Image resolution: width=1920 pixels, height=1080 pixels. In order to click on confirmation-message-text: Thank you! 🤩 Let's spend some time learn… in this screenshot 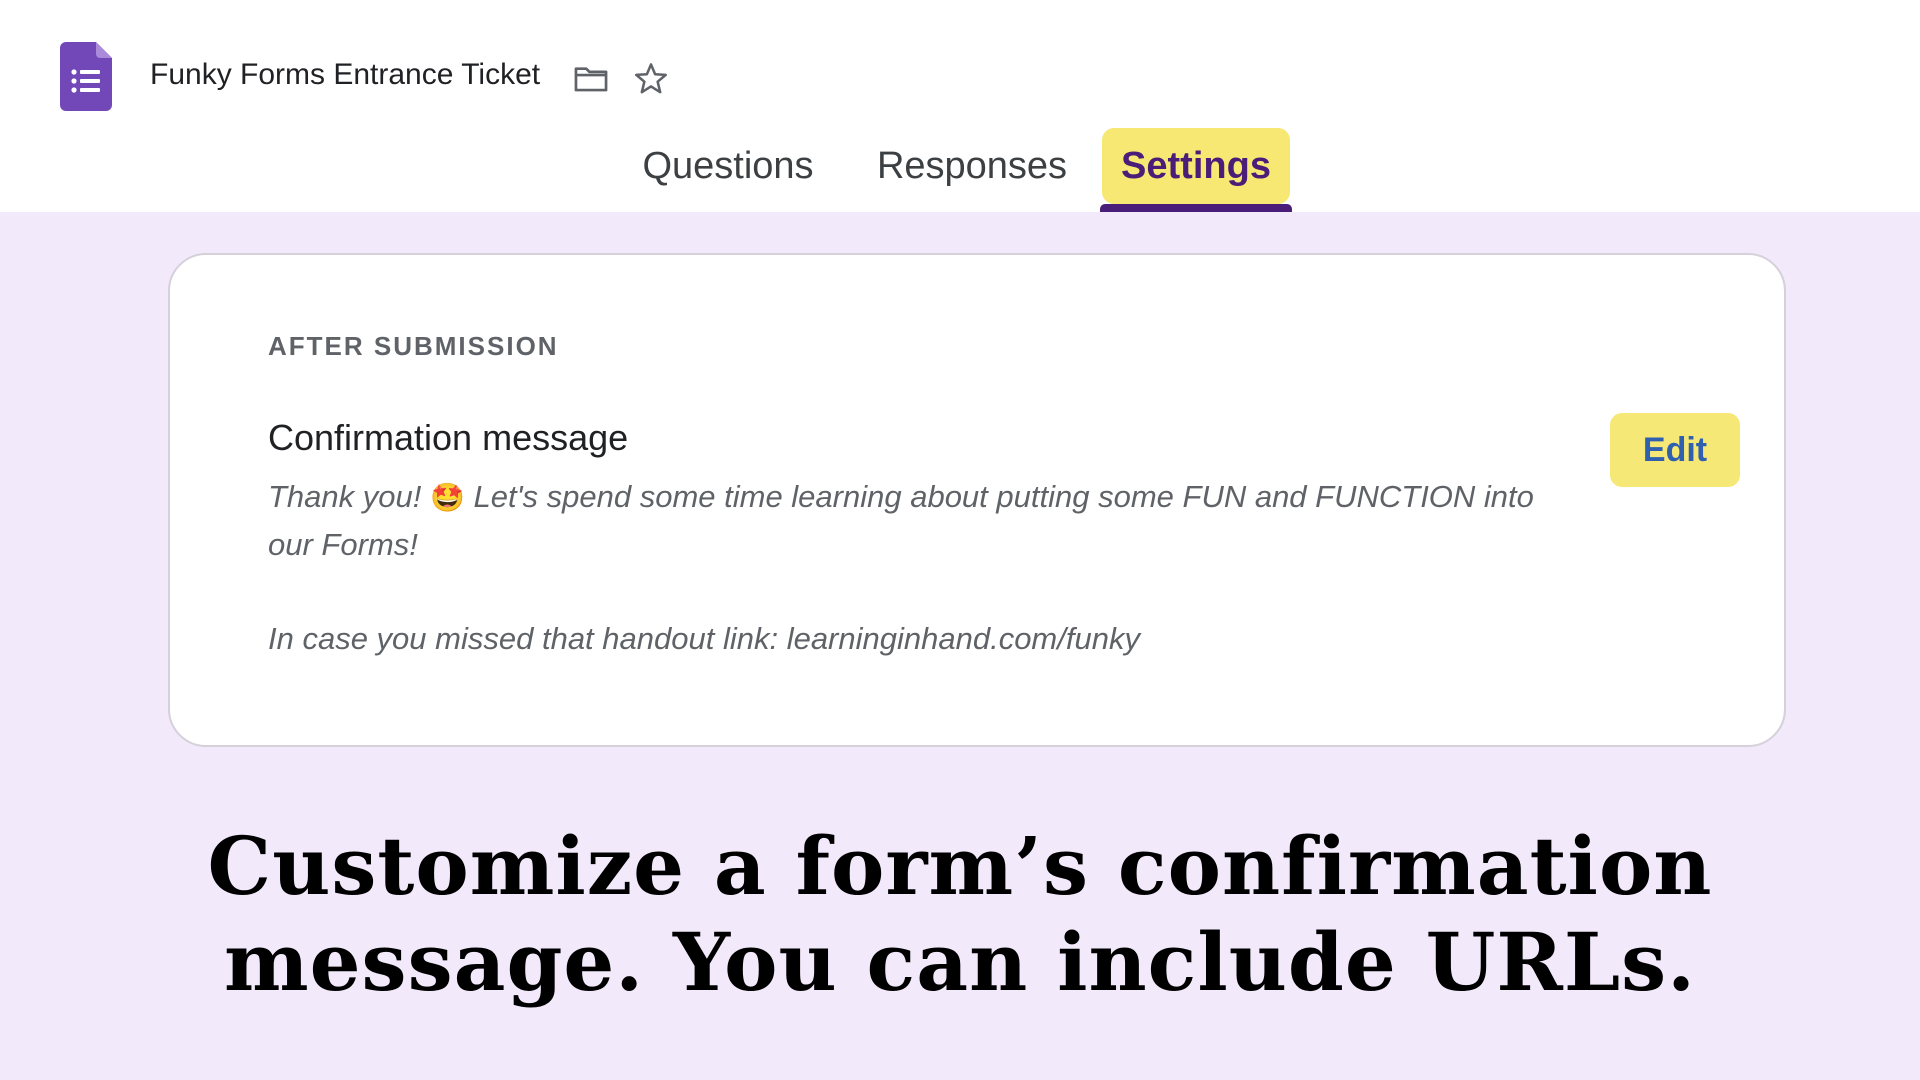, I will do `click(918, 567)`.